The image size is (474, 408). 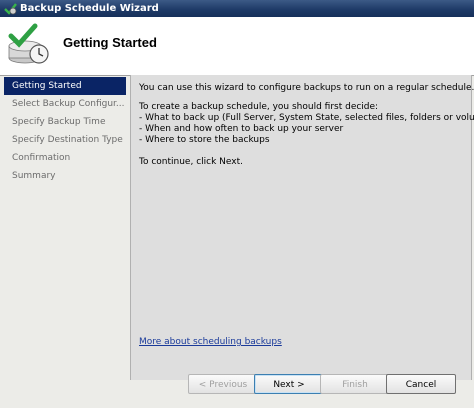 What do you see at coordinates (289, 384) in the screenshot?
I see `next-button: Next >` at bounding box center [289, 384].